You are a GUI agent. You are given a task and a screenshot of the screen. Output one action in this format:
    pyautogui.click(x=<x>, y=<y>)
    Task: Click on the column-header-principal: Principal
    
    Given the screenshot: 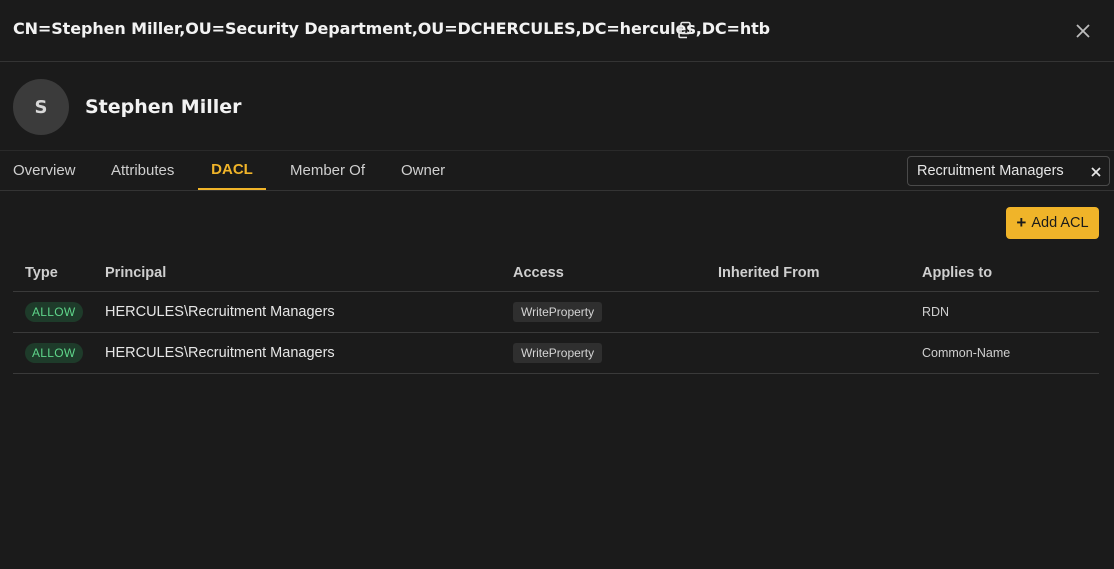 What is the action you would take?
    pyautogui.click(x=136, y=273)
    